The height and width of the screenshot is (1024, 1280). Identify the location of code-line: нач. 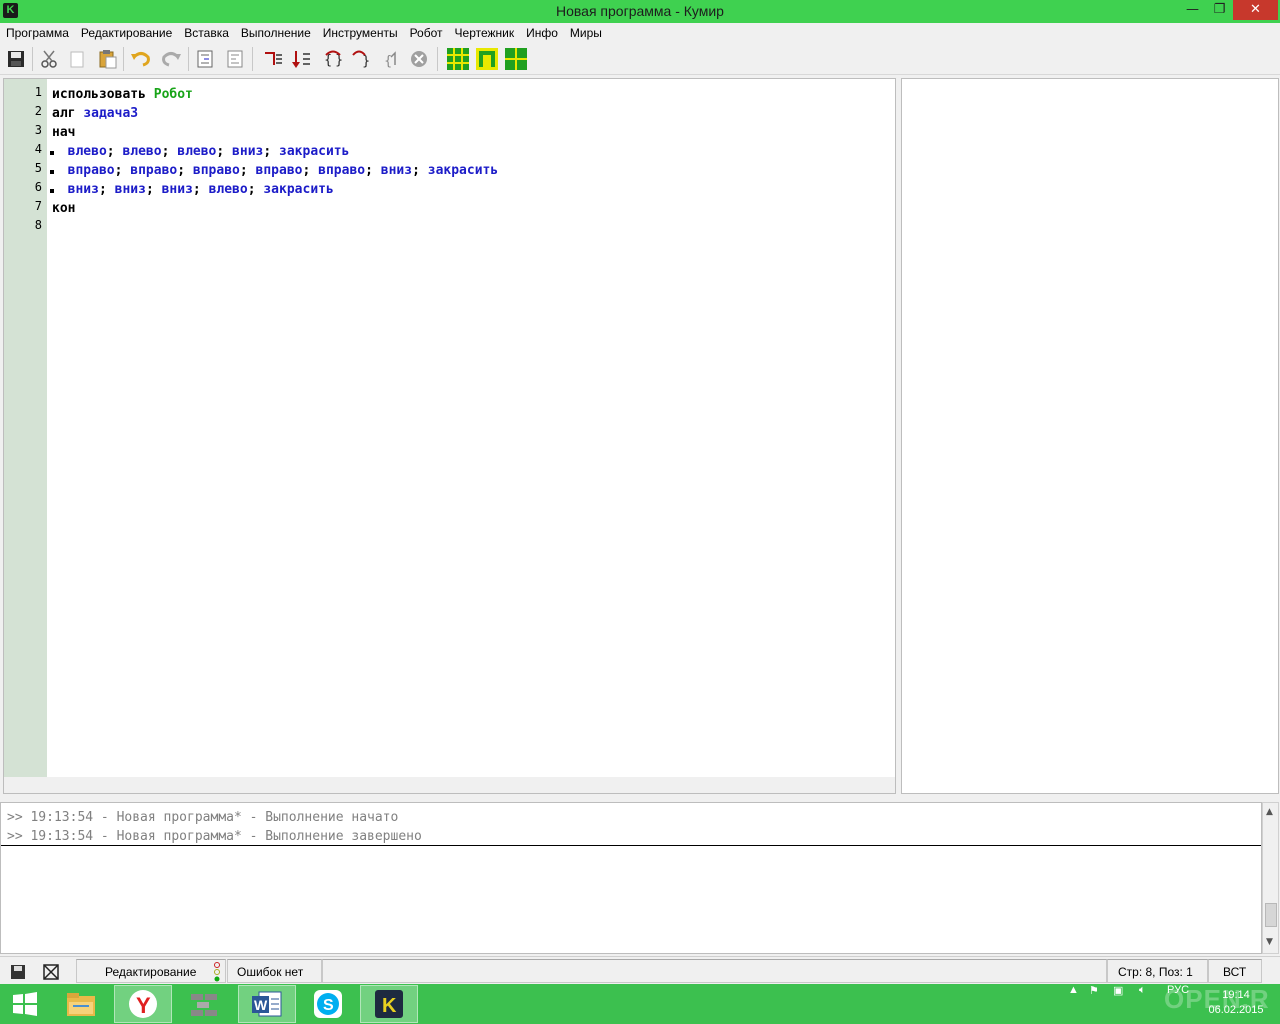
(63, 132).